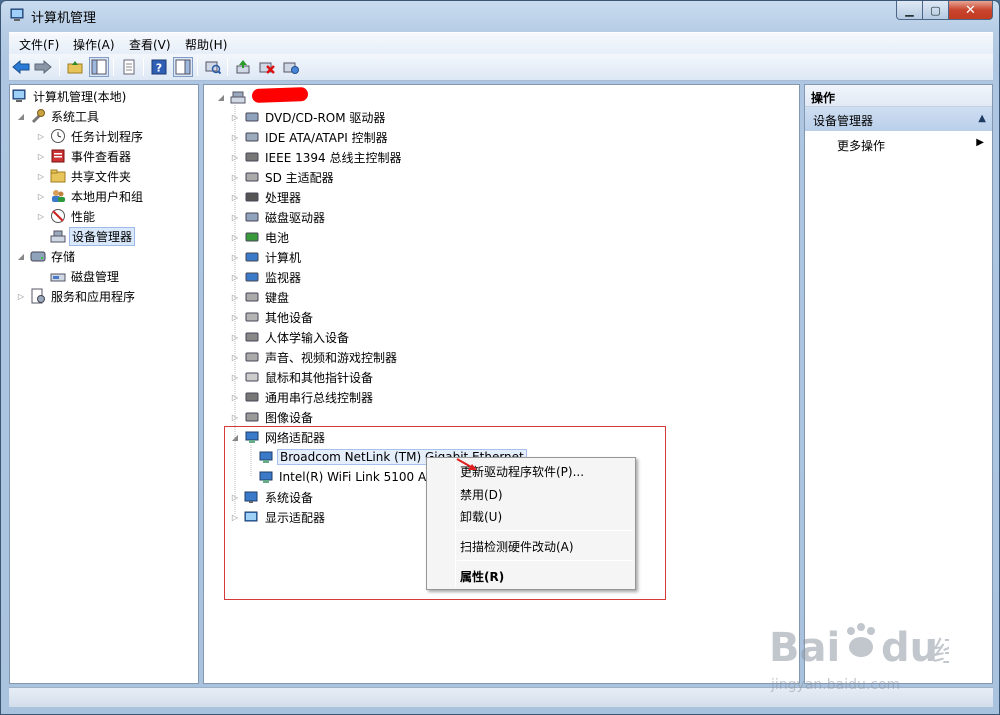 This screenshot has height=715, width=1000. Describe the element at coordinates (982, 118) in the screenshot. I see `collapse-up-icon: ▲` at that location.